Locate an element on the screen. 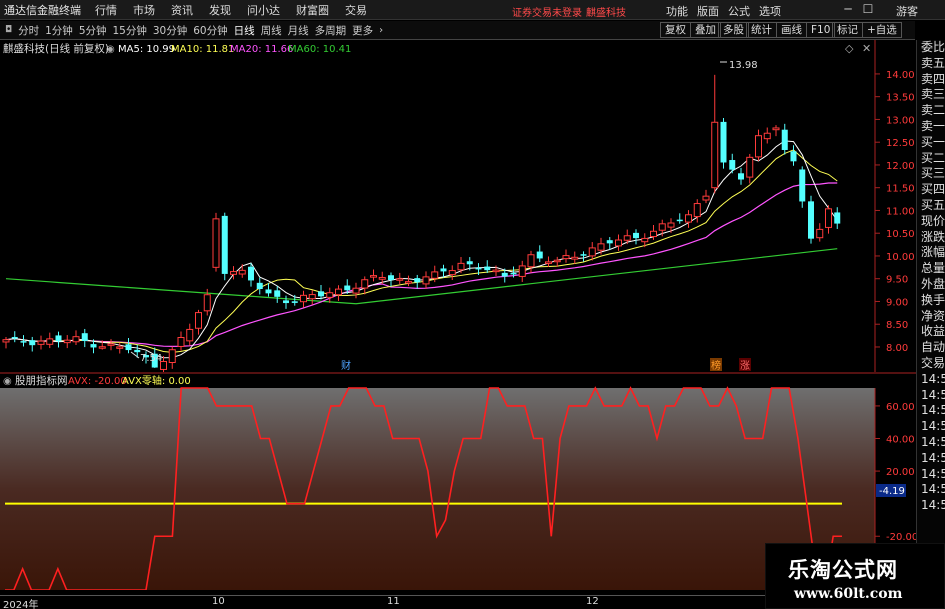 This screenshot has width=945, height=609. period-1min: 1分钟 is located at coordinates (59, 30).